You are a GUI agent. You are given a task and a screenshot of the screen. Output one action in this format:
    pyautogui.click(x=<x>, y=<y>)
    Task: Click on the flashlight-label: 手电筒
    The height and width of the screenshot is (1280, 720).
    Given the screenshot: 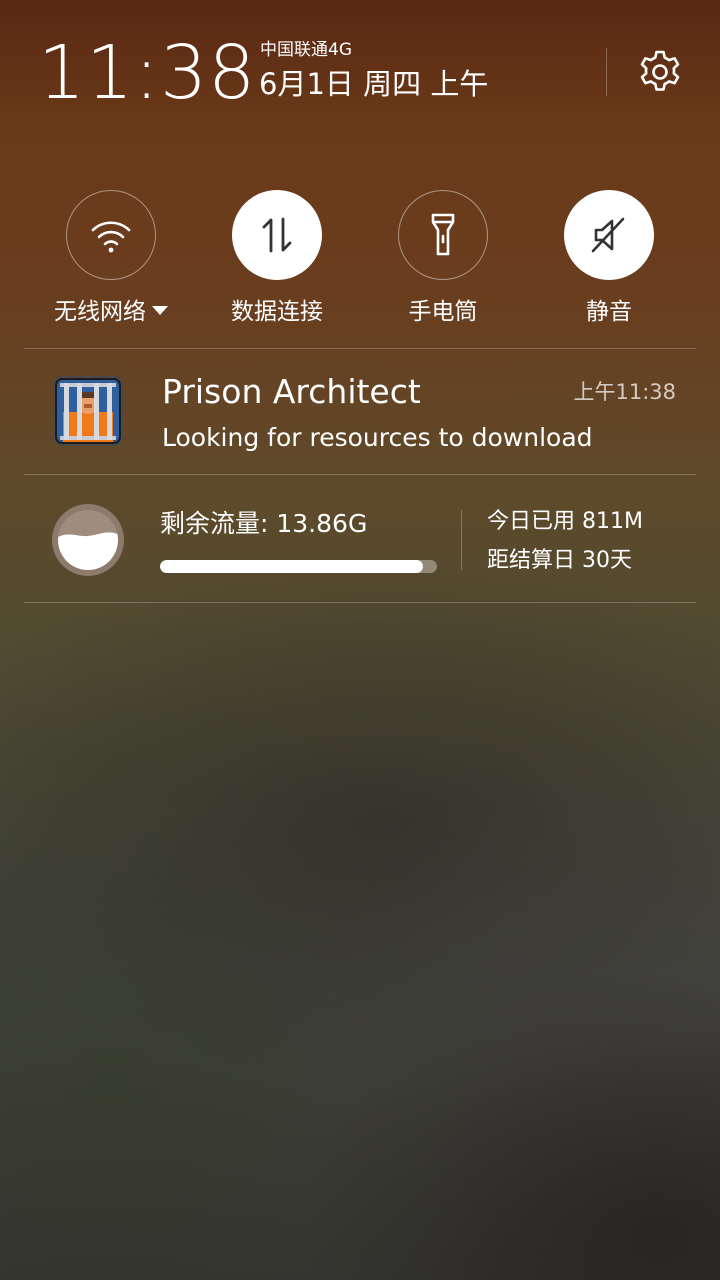 What is the action you would take?
    pyautogui.click(x=443, y=312)
    